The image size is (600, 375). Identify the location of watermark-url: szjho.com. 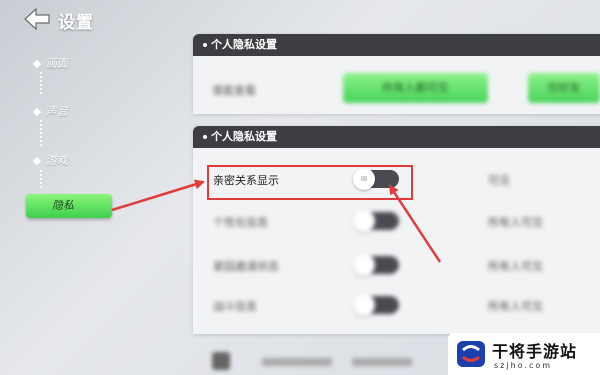
(523, 365).